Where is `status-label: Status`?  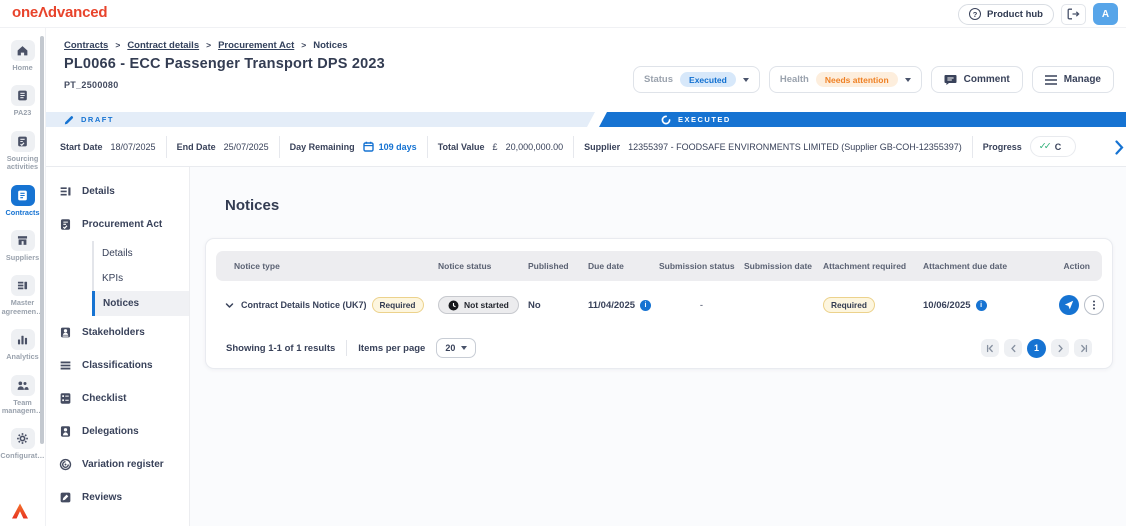 status-label: Status is located at coordinates (658, 79).